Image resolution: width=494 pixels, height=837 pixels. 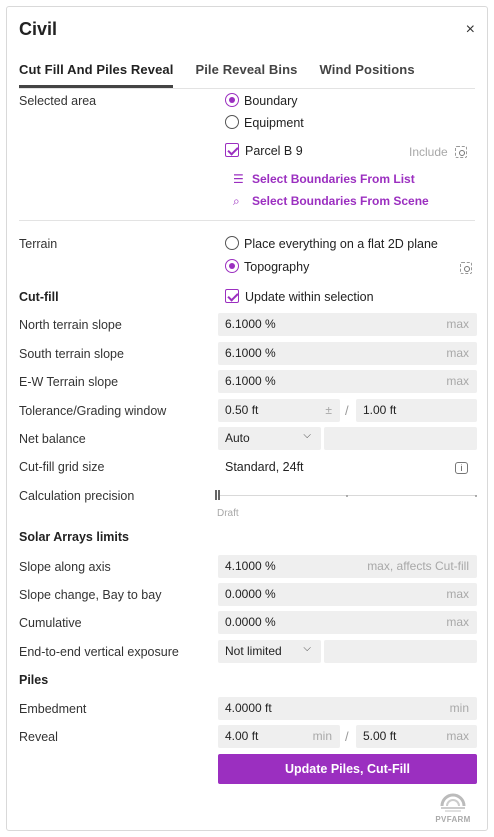 What do you see at coordinates (267, 266) in the screenshot?
I see `topography-radio: Topography` at bounding box center [267, 266].